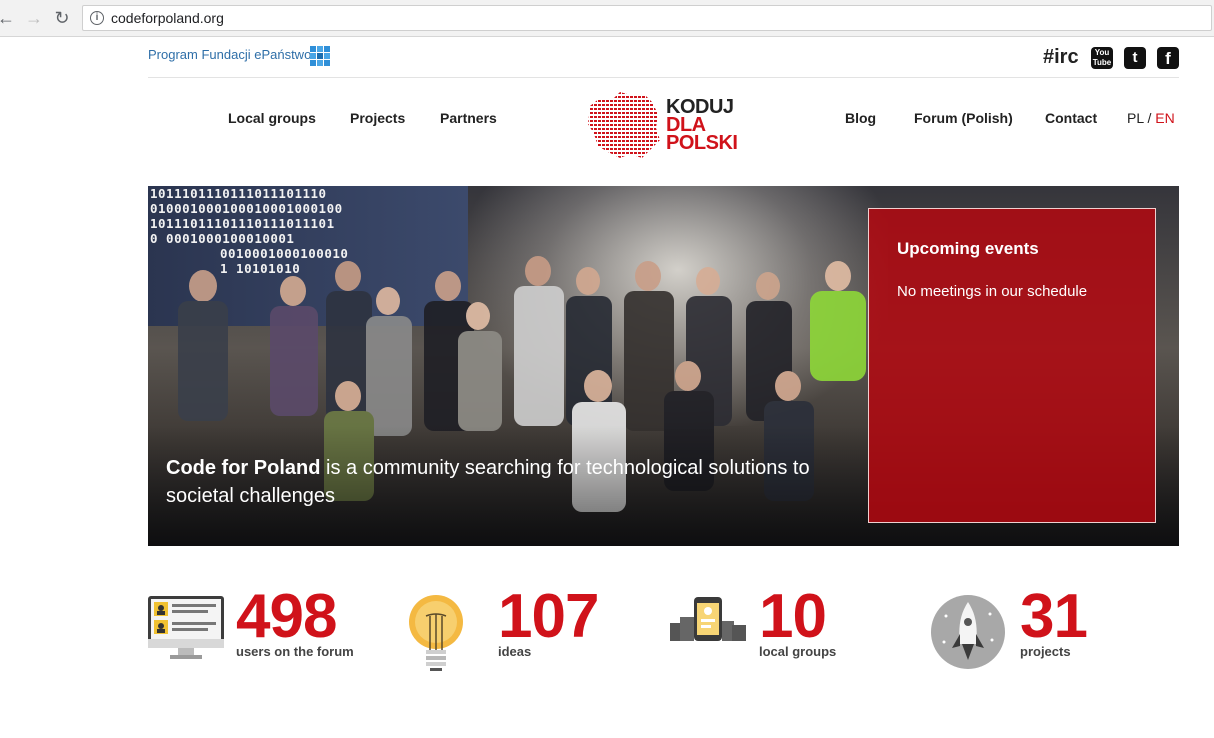 This screenshot has height=738, width=1214. I want to click on epanstwo-logo-icon, so click(320, 56).